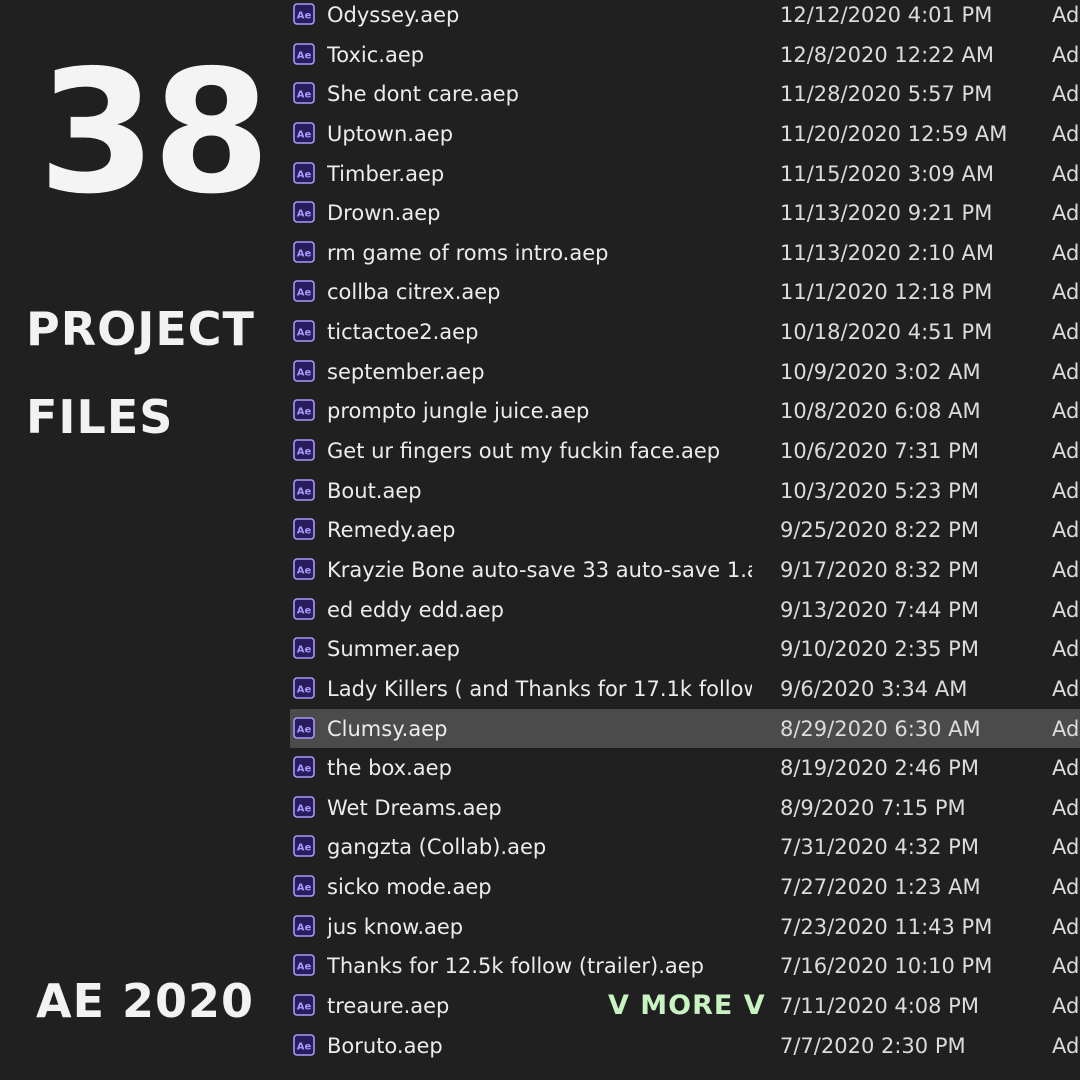 The height and width of the screenshot is (1080, 1080). I want to click on file-row: Ae Bout.aep 10/3/2020 5:23 PM Ad, so click(685, 491).